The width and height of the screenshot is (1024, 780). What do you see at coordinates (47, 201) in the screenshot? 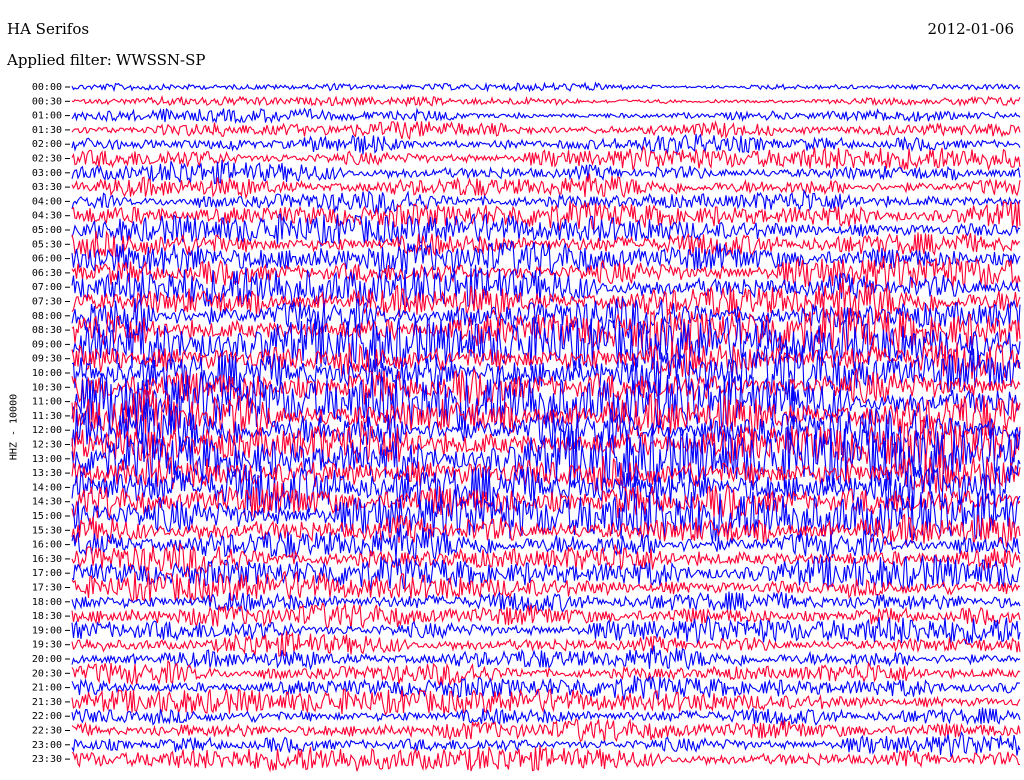
I see `time-tick-label: 04:00` at bounding box center [47, 201].